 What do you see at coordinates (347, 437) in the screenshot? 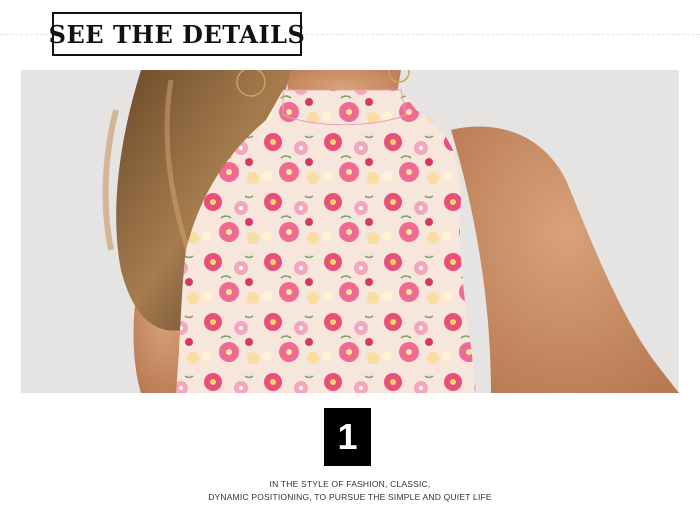
I see `detail-number-badge: 1` at bounding box center [347, 437].